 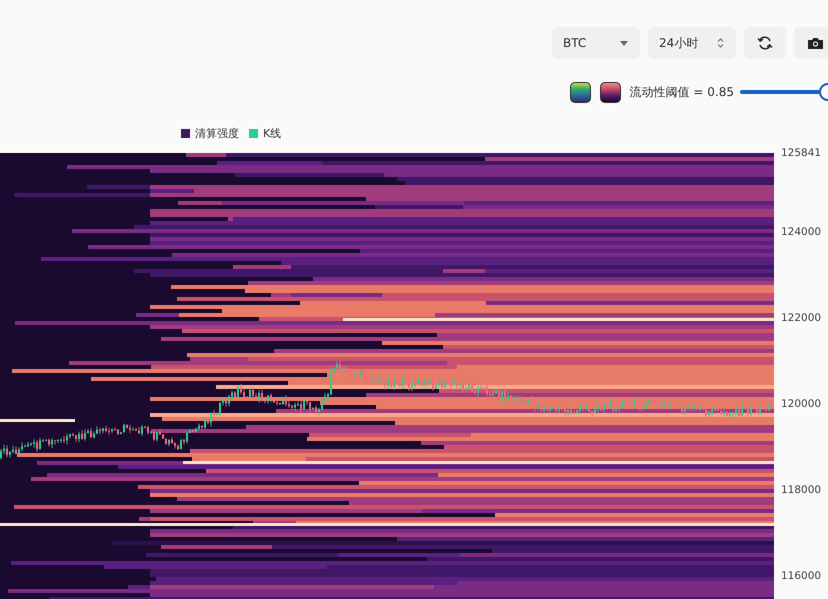 What do you see at coordinates (272, 133) in the screenshot?
I see `legend-label: K线` at bounding box center [272, 133].